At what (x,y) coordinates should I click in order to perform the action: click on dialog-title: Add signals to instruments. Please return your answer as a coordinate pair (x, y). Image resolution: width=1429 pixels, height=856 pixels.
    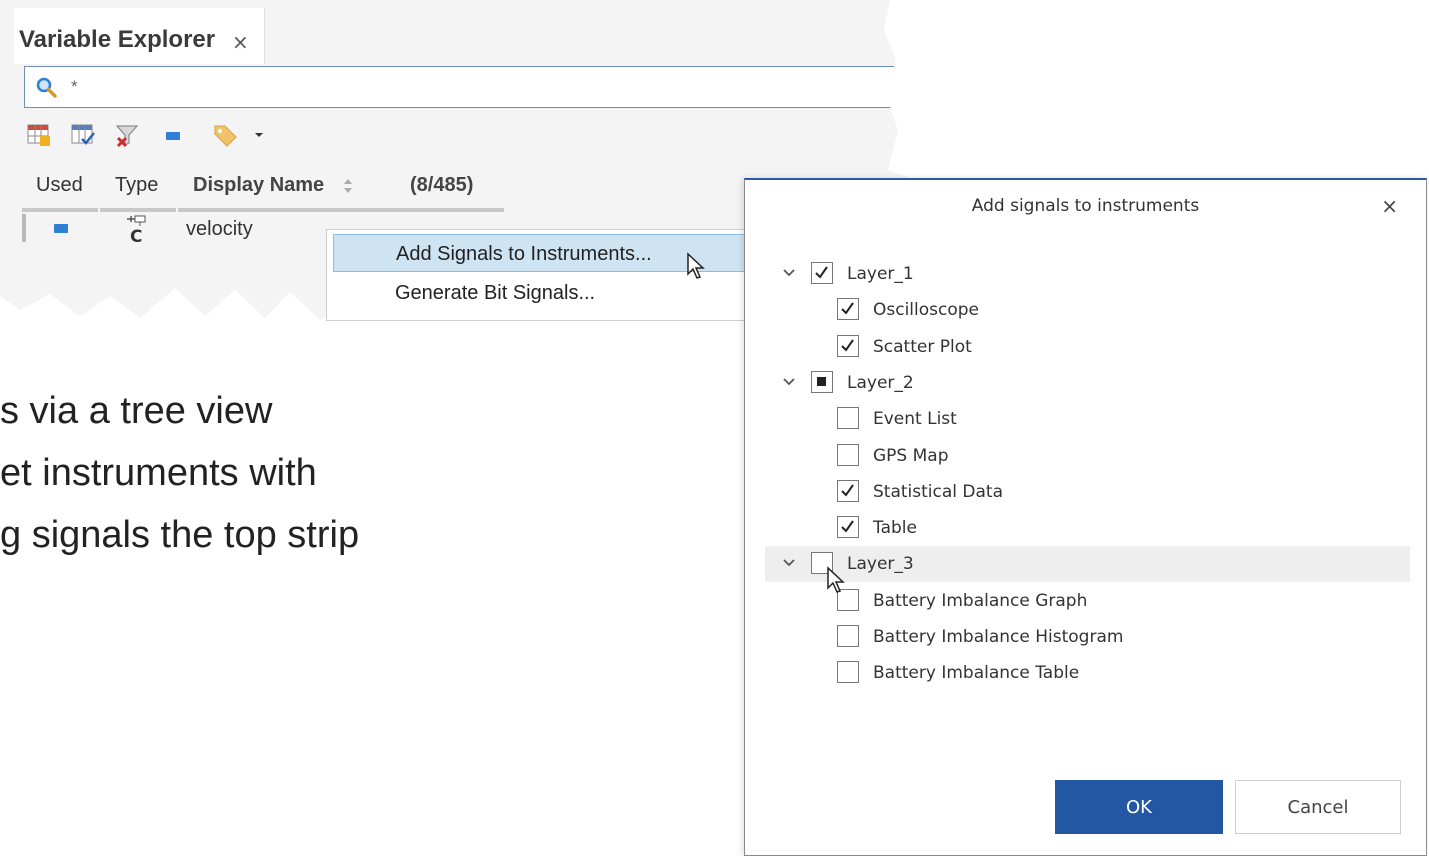
    Looking at the image, I should click on (1085, 206).